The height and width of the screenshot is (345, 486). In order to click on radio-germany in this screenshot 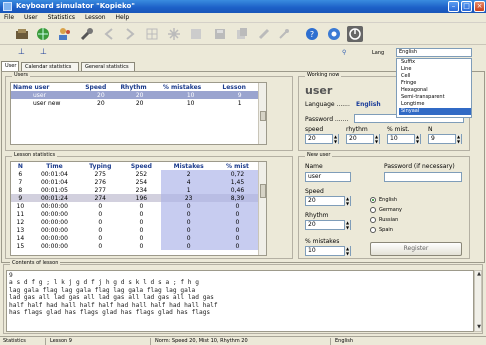, I will do `click(373, 210)`.